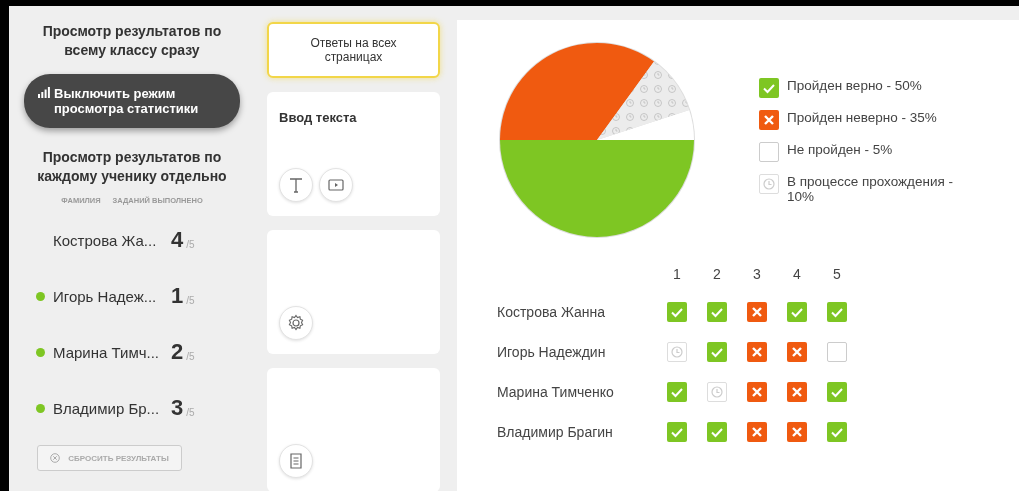  I want to click on page-card: Ответы на всех страницах, so click(353, 50).